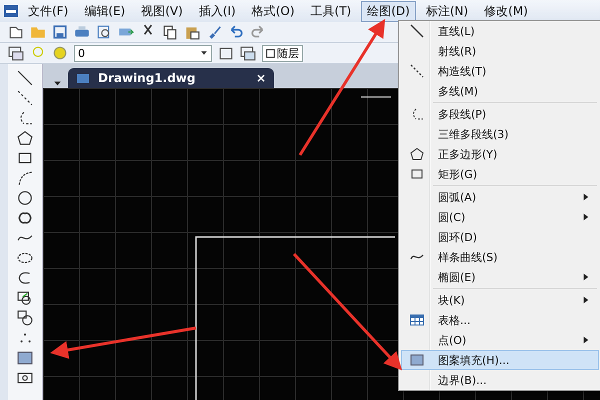  I want to click on app-logo-icon, so click(11, 11).